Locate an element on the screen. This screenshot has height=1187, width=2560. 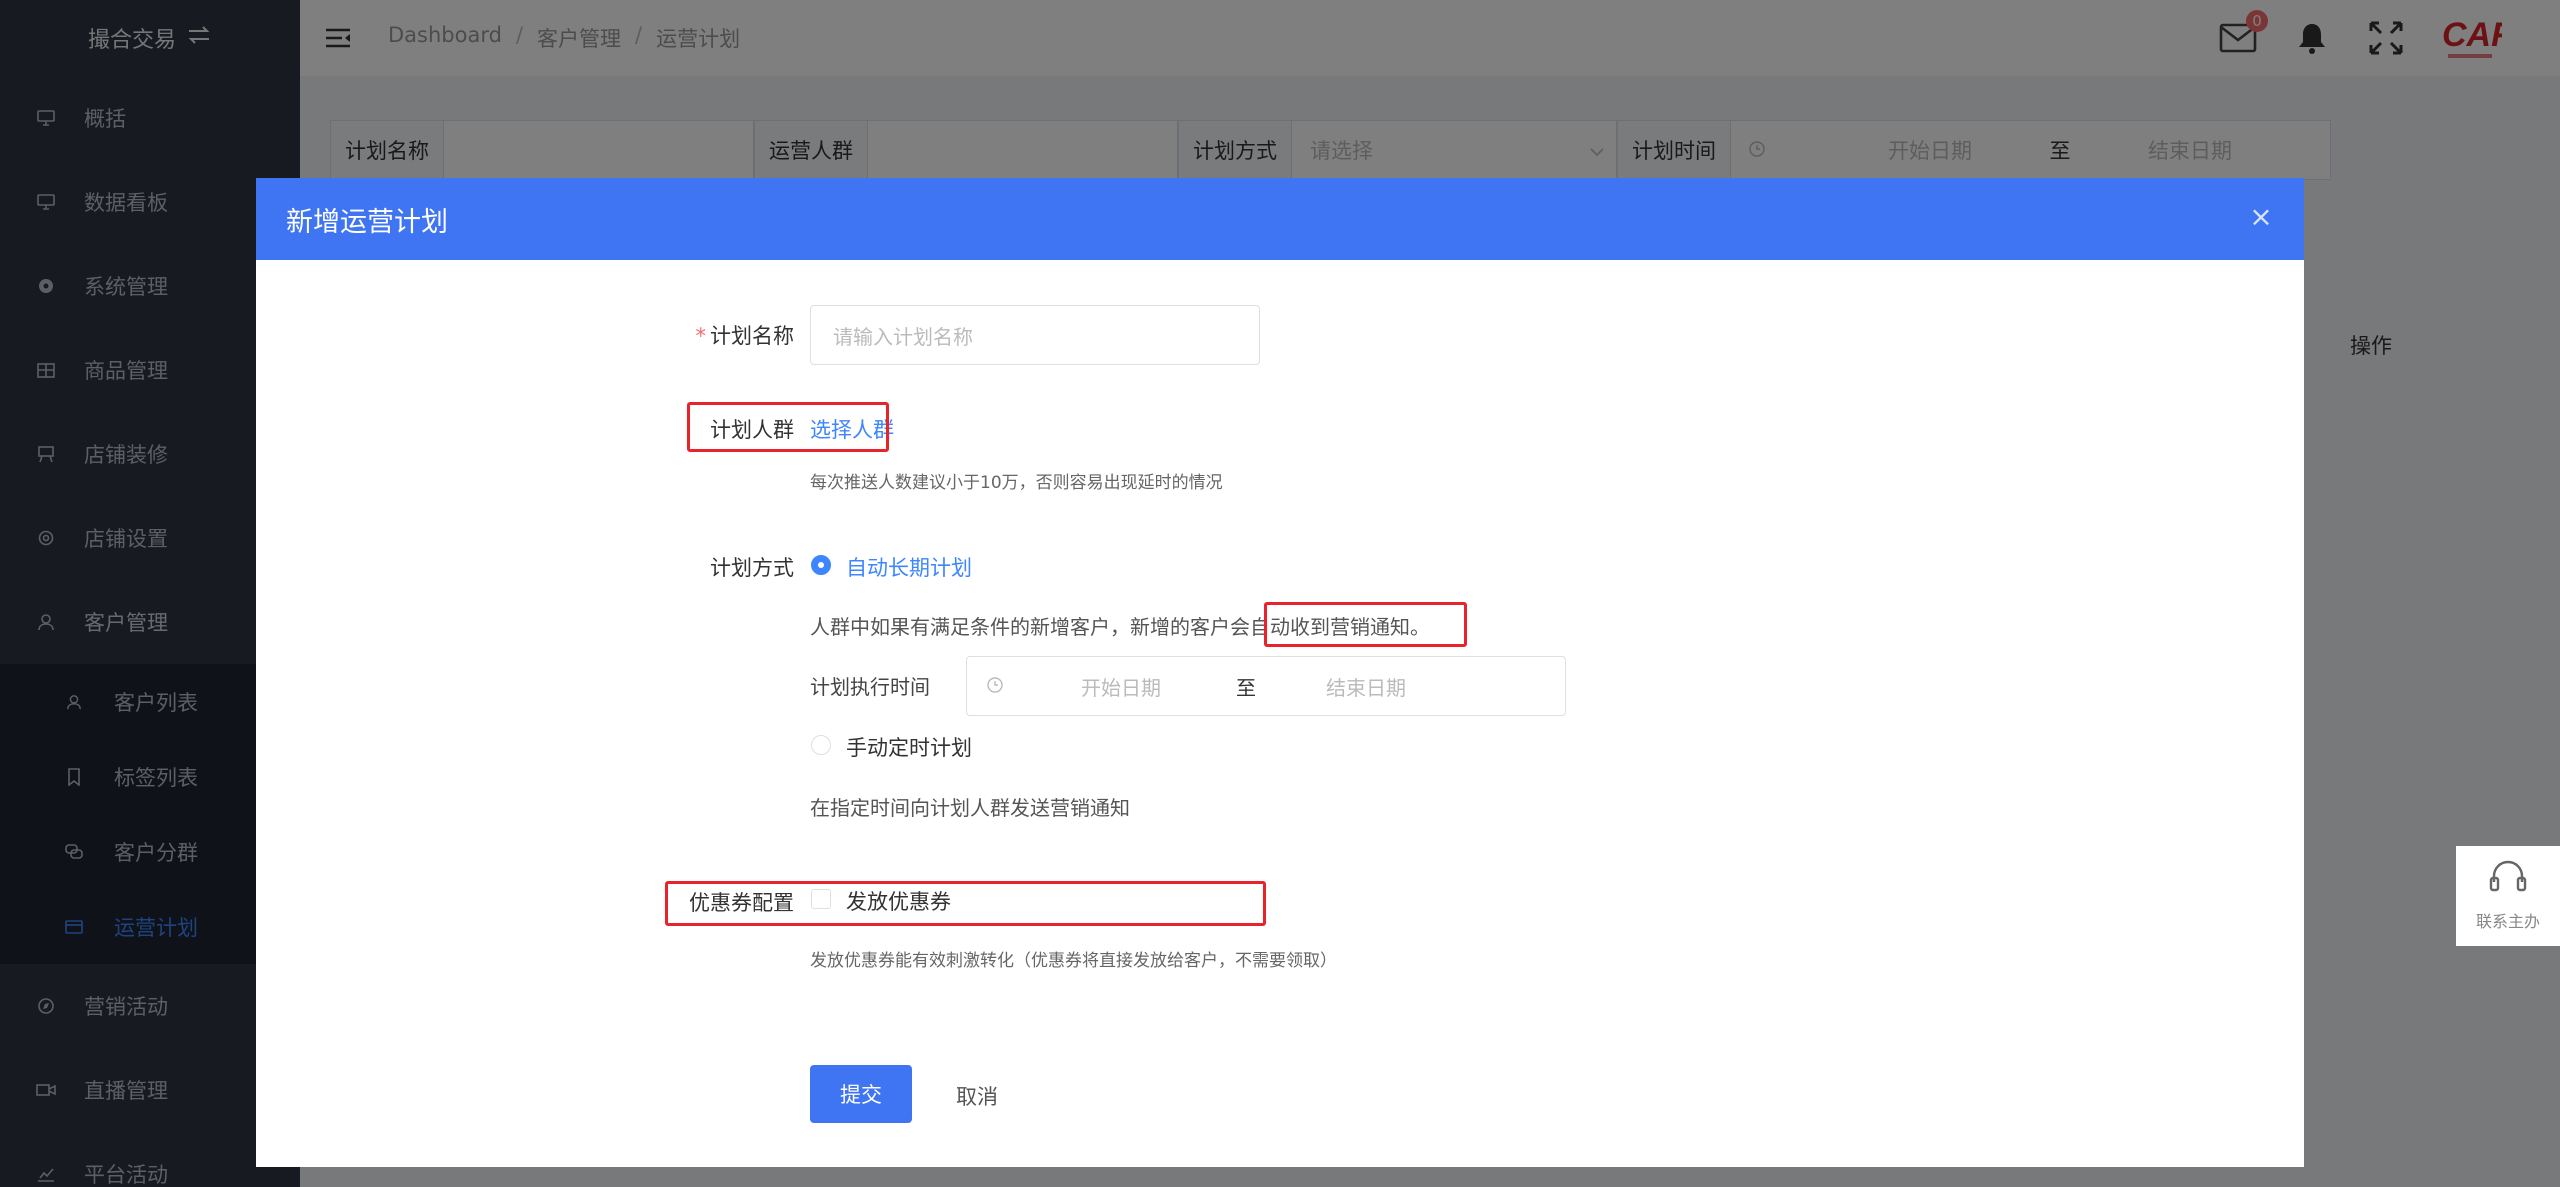
contact-organizer-widget: 联系主办 is located at coordinates (2508, 896).